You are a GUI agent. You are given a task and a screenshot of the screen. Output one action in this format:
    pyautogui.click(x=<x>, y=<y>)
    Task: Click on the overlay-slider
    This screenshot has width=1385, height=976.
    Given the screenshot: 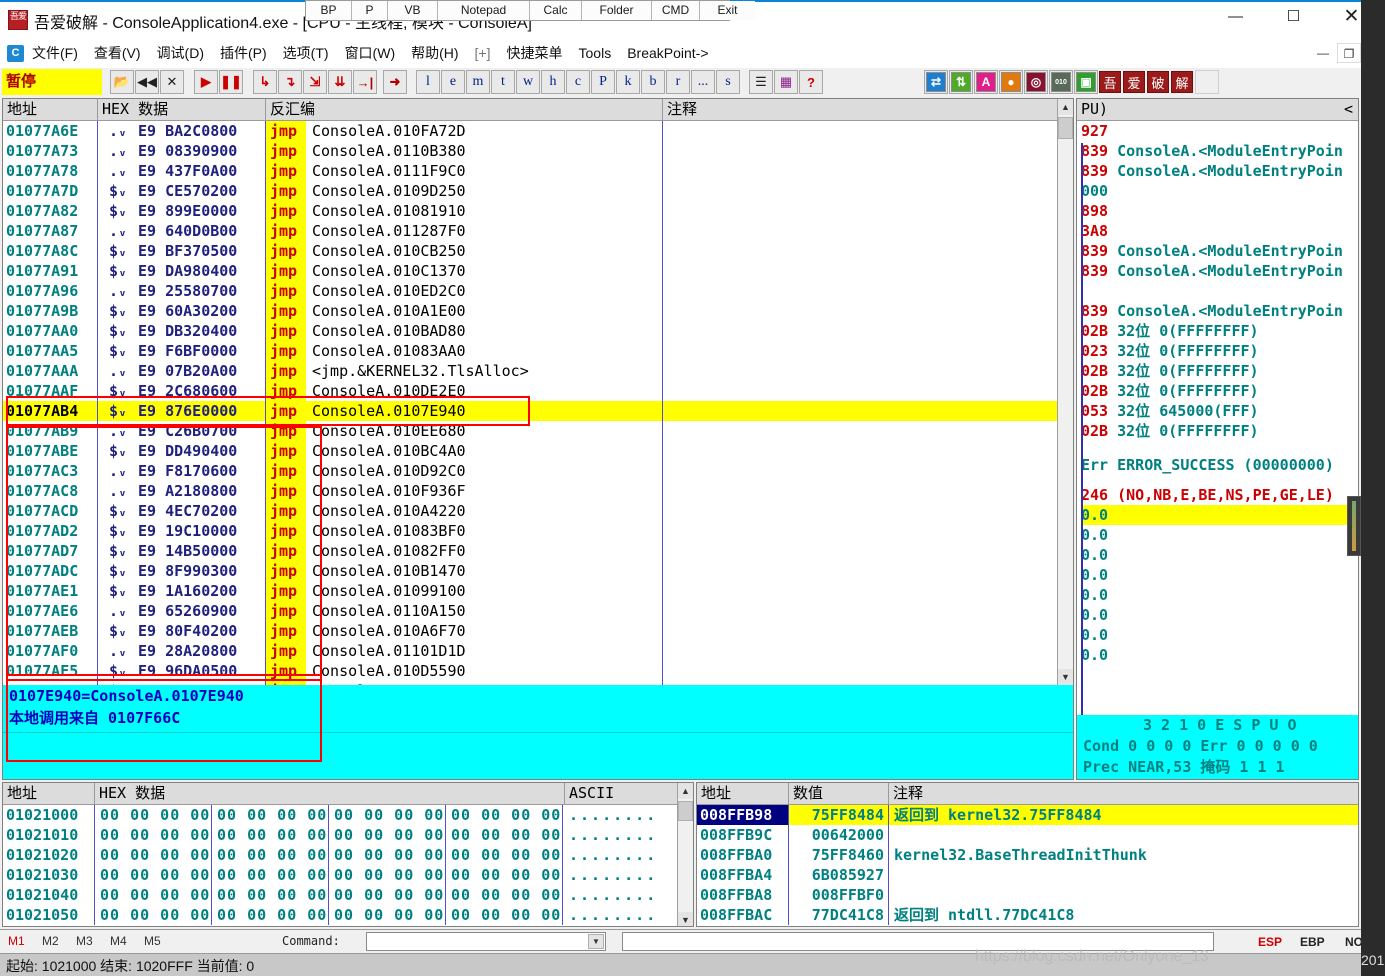 What is the action you would take?
    pyautogui.click(x=1354, y=526)
    